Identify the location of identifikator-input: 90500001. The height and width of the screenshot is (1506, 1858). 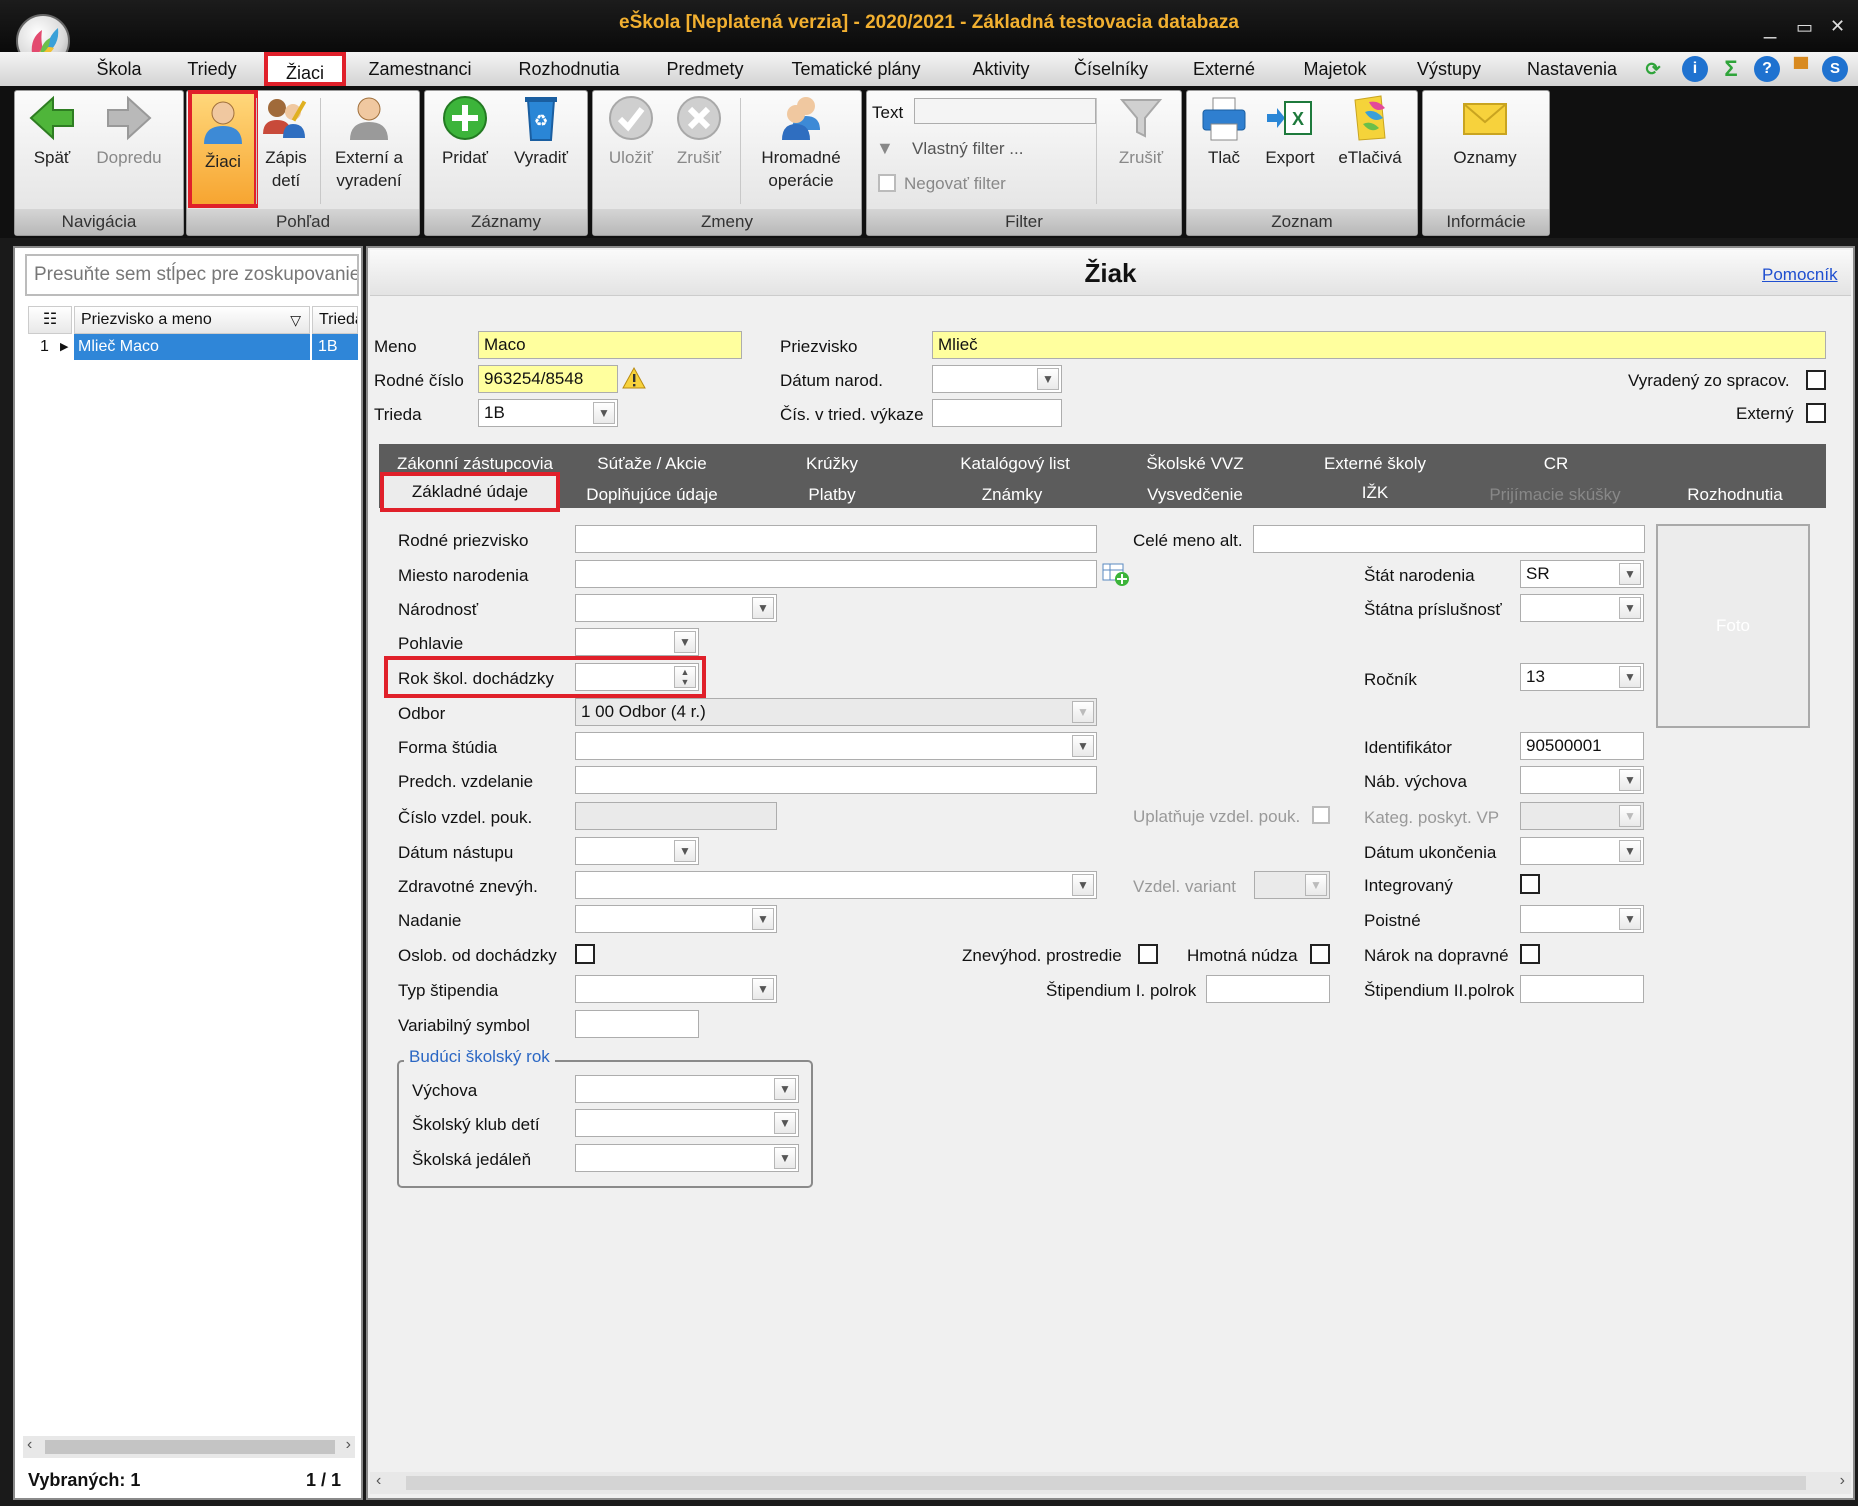
(1582, 746).